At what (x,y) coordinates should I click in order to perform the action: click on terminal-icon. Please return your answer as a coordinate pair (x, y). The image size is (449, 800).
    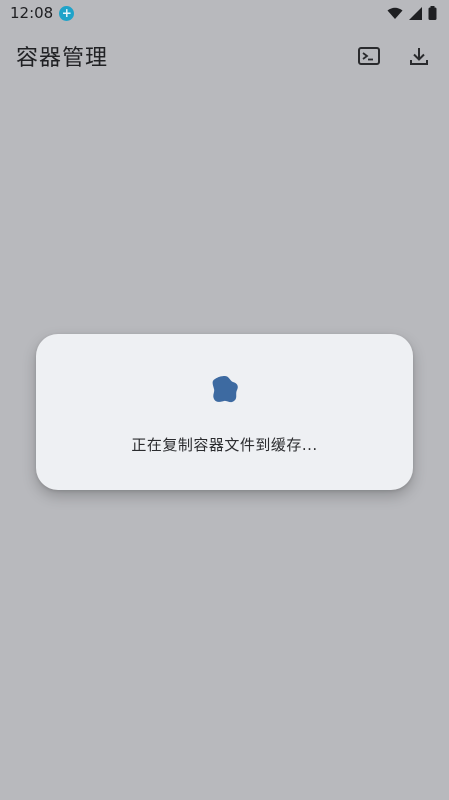
    Looking at the image, I should click on (369, 56).